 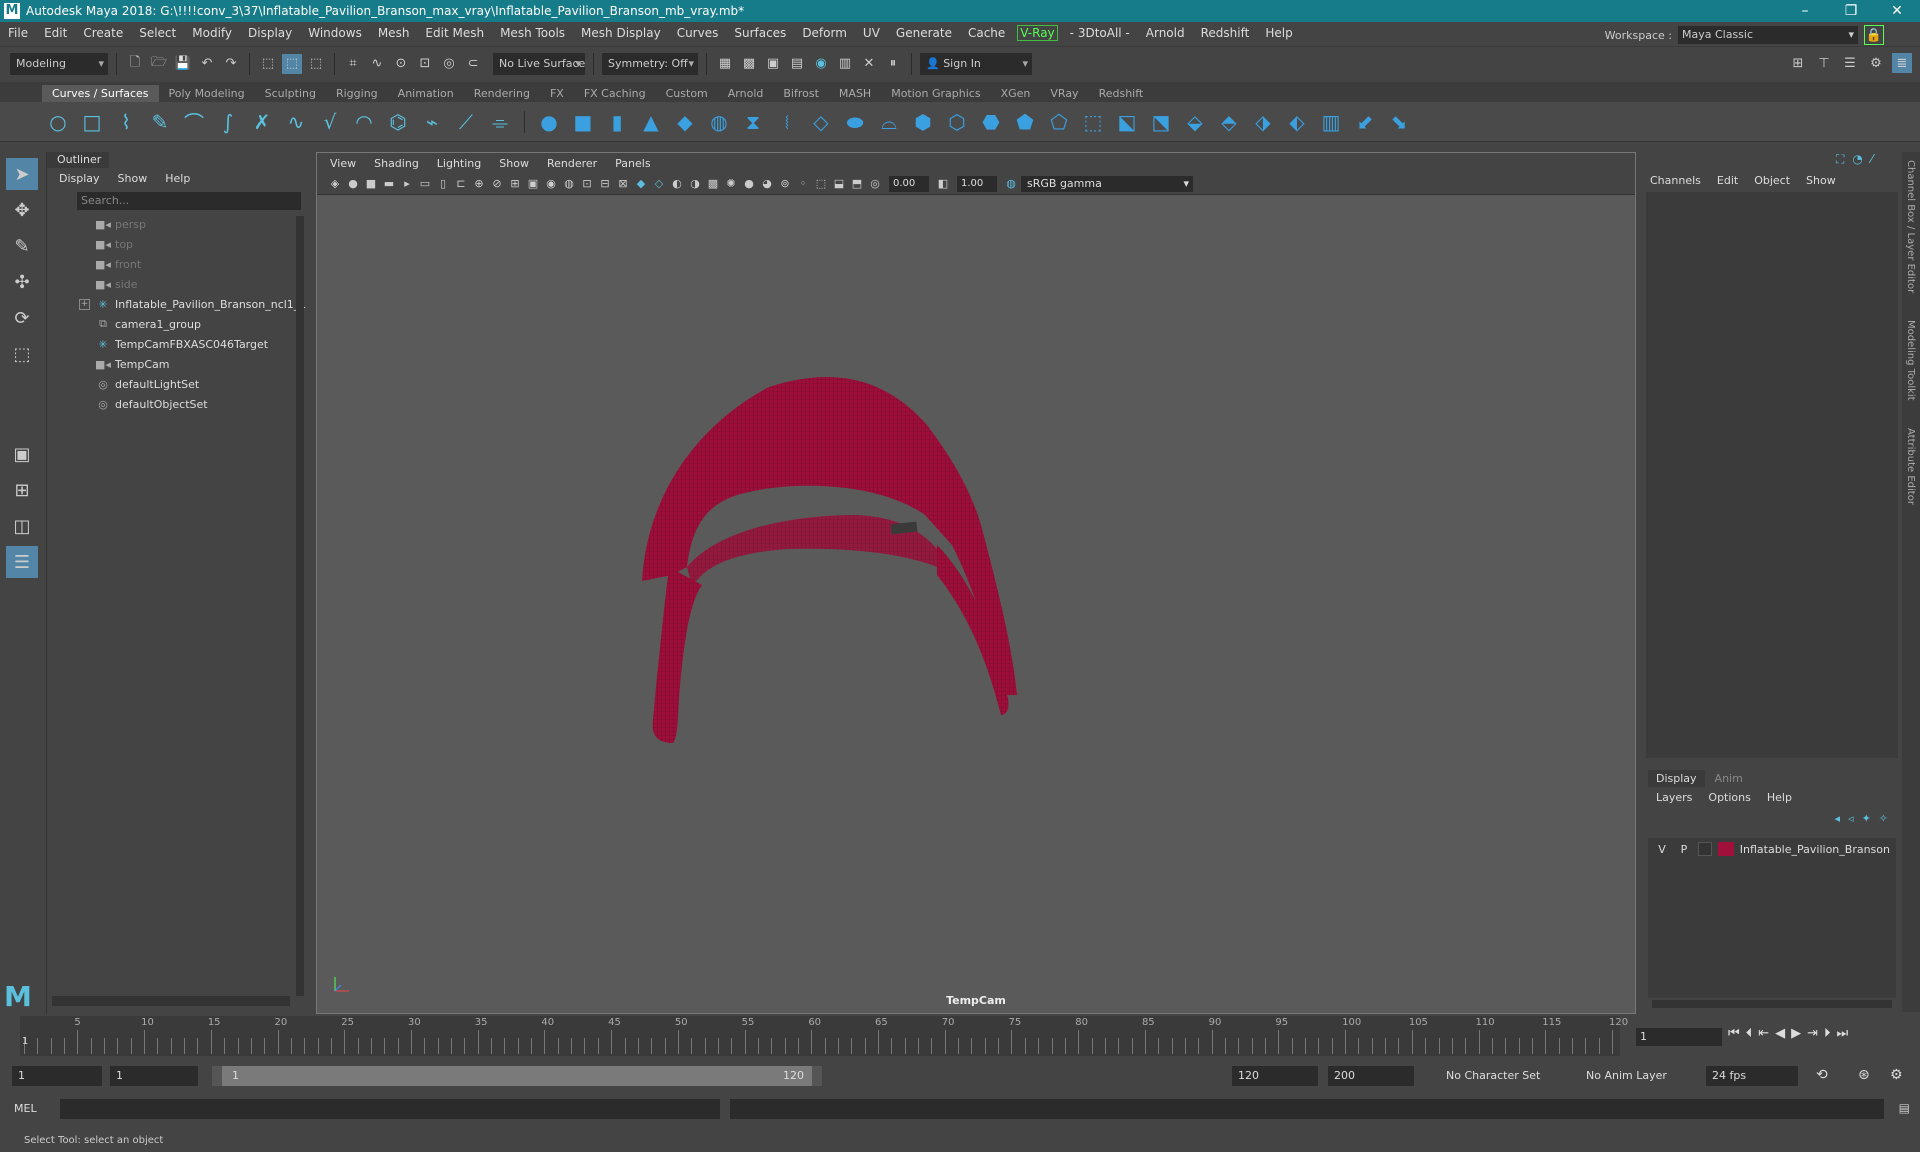 I want to click on shelf-tab-redshift: Redshift, so click(x=1121, y=93).